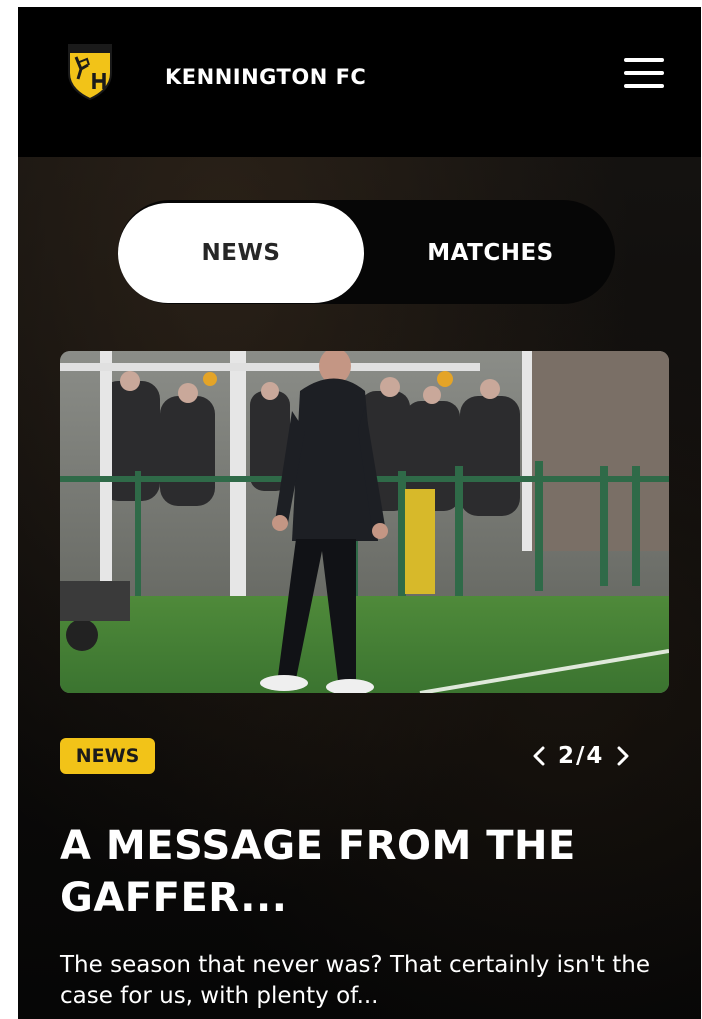 The height and width of the screenshot is (1019, 702). I want to click on chevron-right-icon, so click(623, 756).